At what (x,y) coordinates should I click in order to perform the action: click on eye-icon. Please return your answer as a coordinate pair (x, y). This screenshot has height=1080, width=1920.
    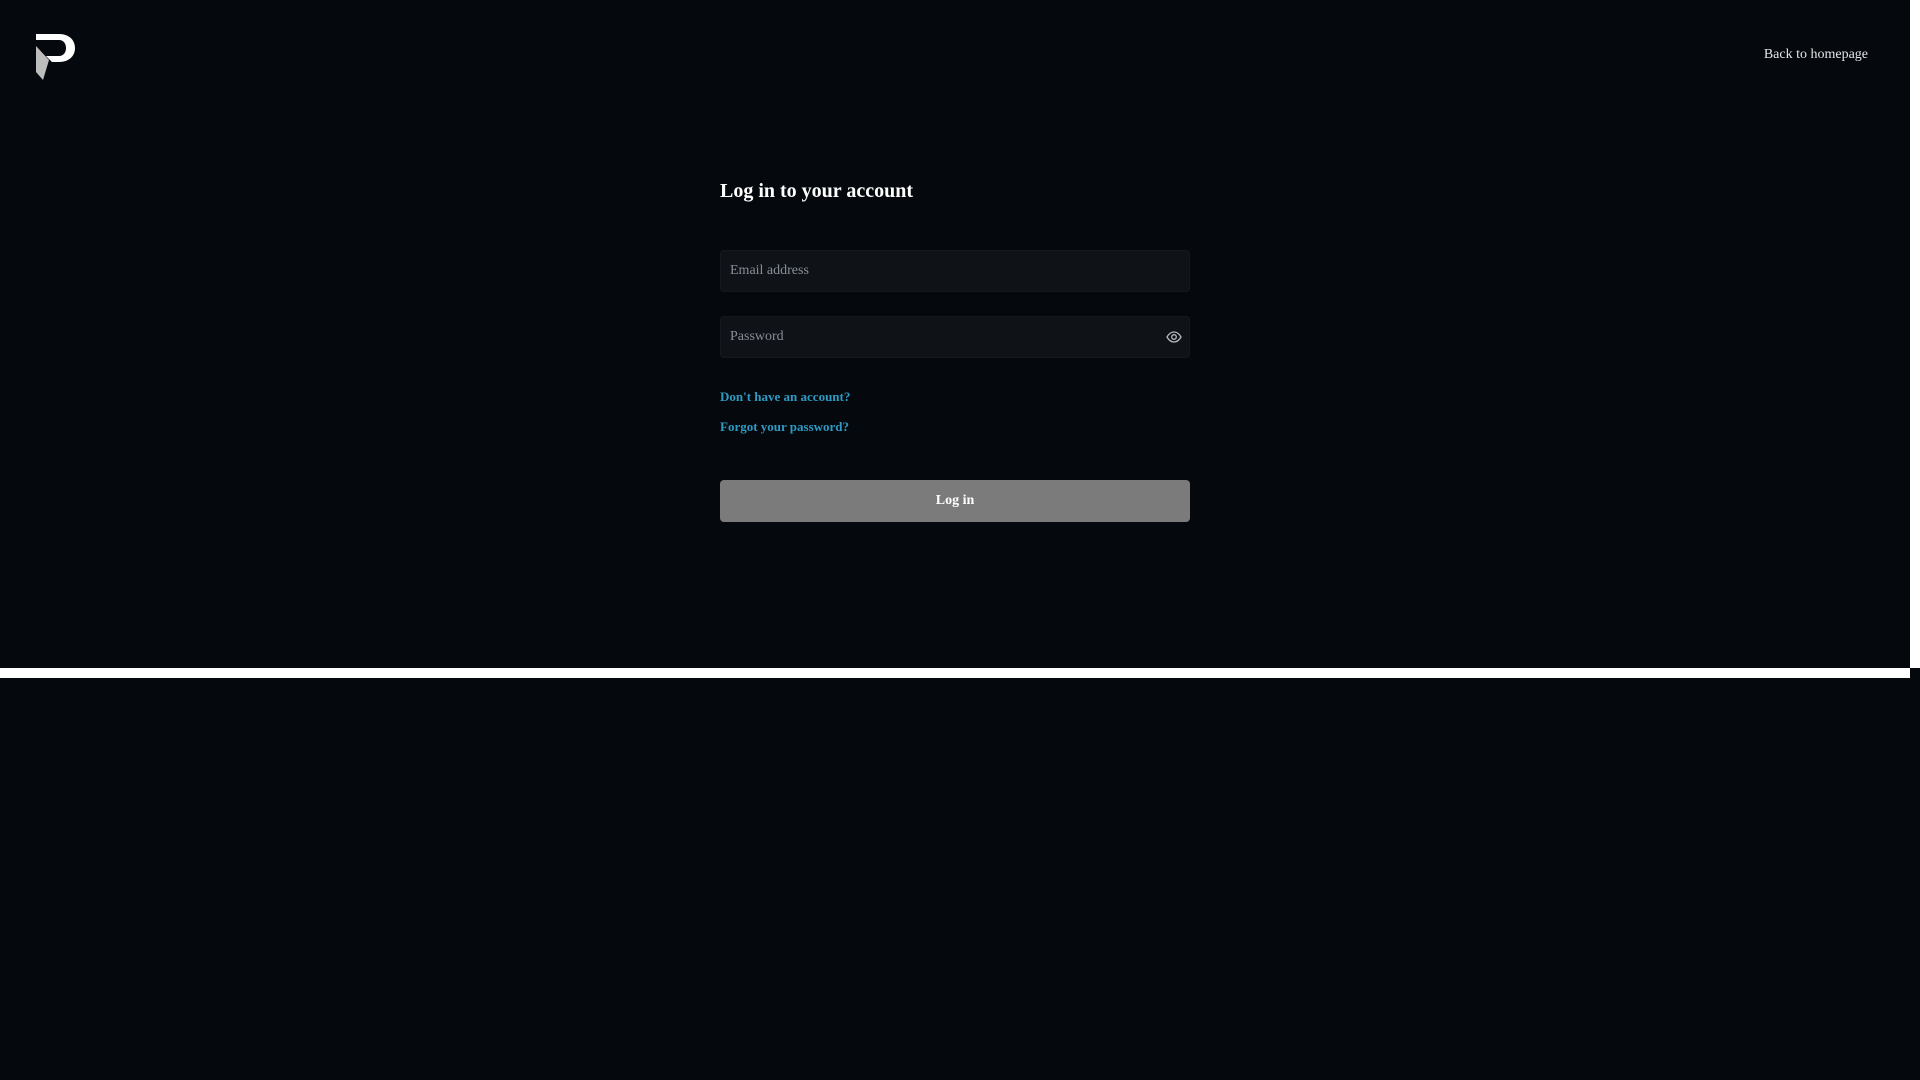
    Looking at the image, I should click on (1174, 337).